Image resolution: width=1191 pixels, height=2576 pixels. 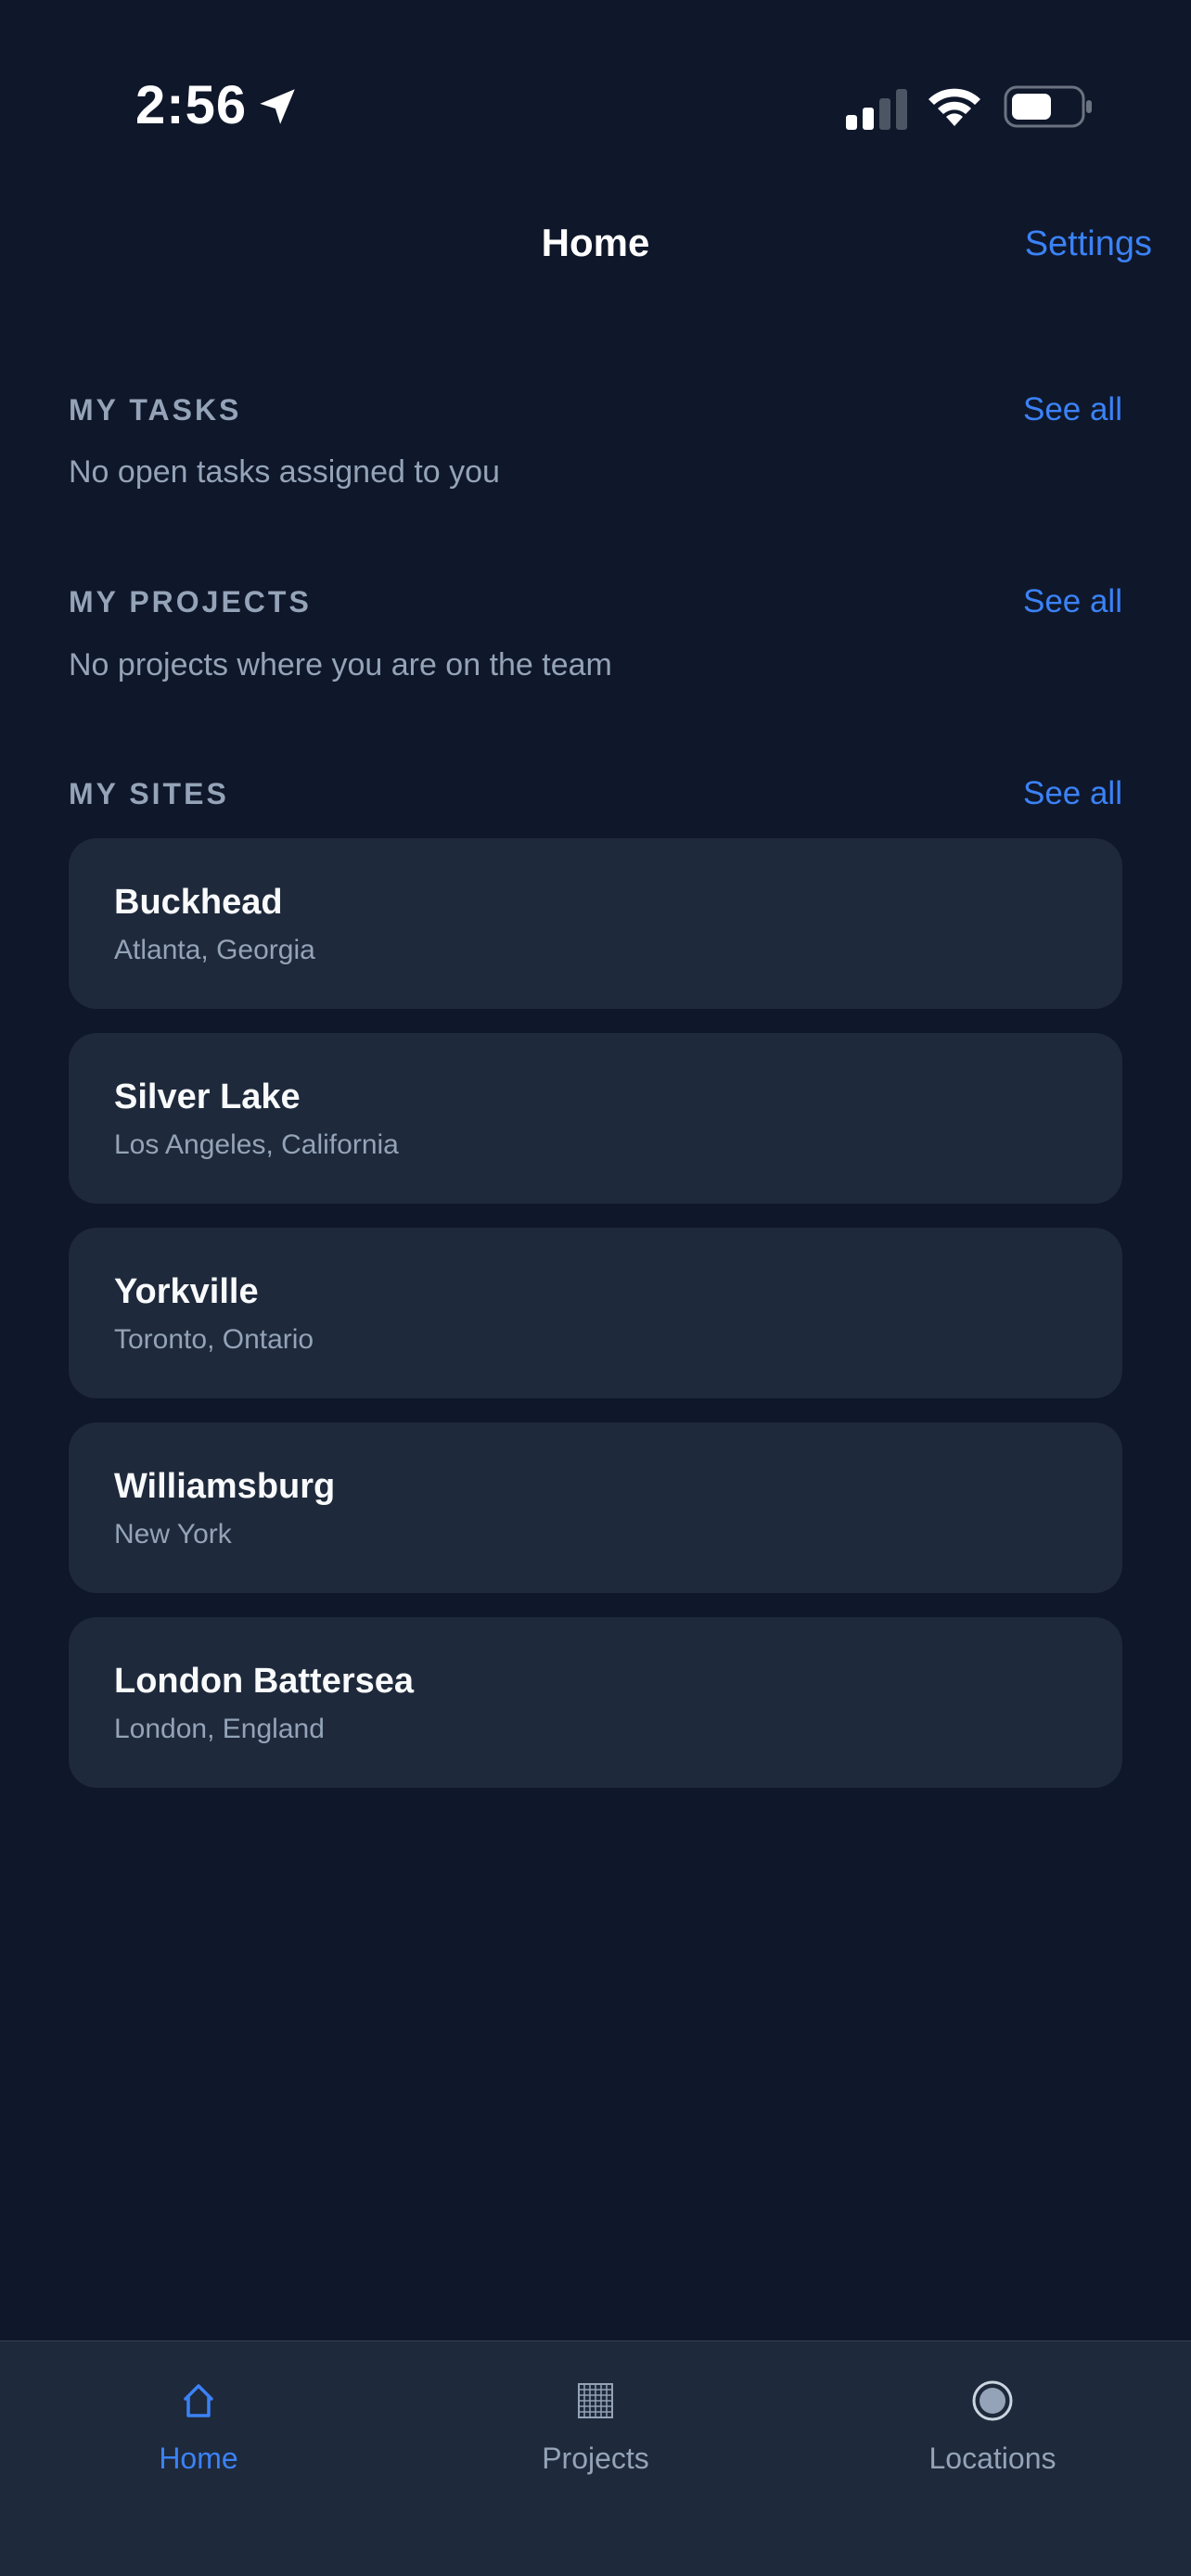 I want to click on tab-bar: Home Projects Locations, so click(x=595, y=2458).